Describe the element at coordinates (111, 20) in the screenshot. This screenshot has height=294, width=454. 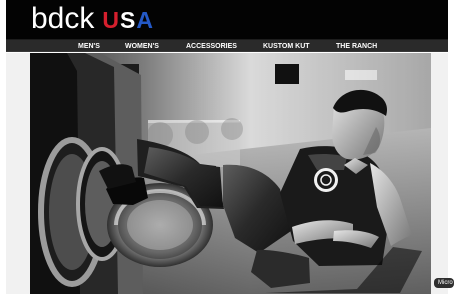
I see `logo-u: U` at that location.